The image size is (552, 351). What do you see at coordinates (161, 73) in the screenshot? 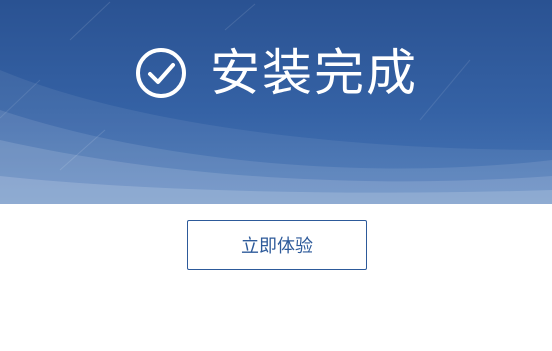
I see `check-circle-icon` at bounding box center [161, 73].